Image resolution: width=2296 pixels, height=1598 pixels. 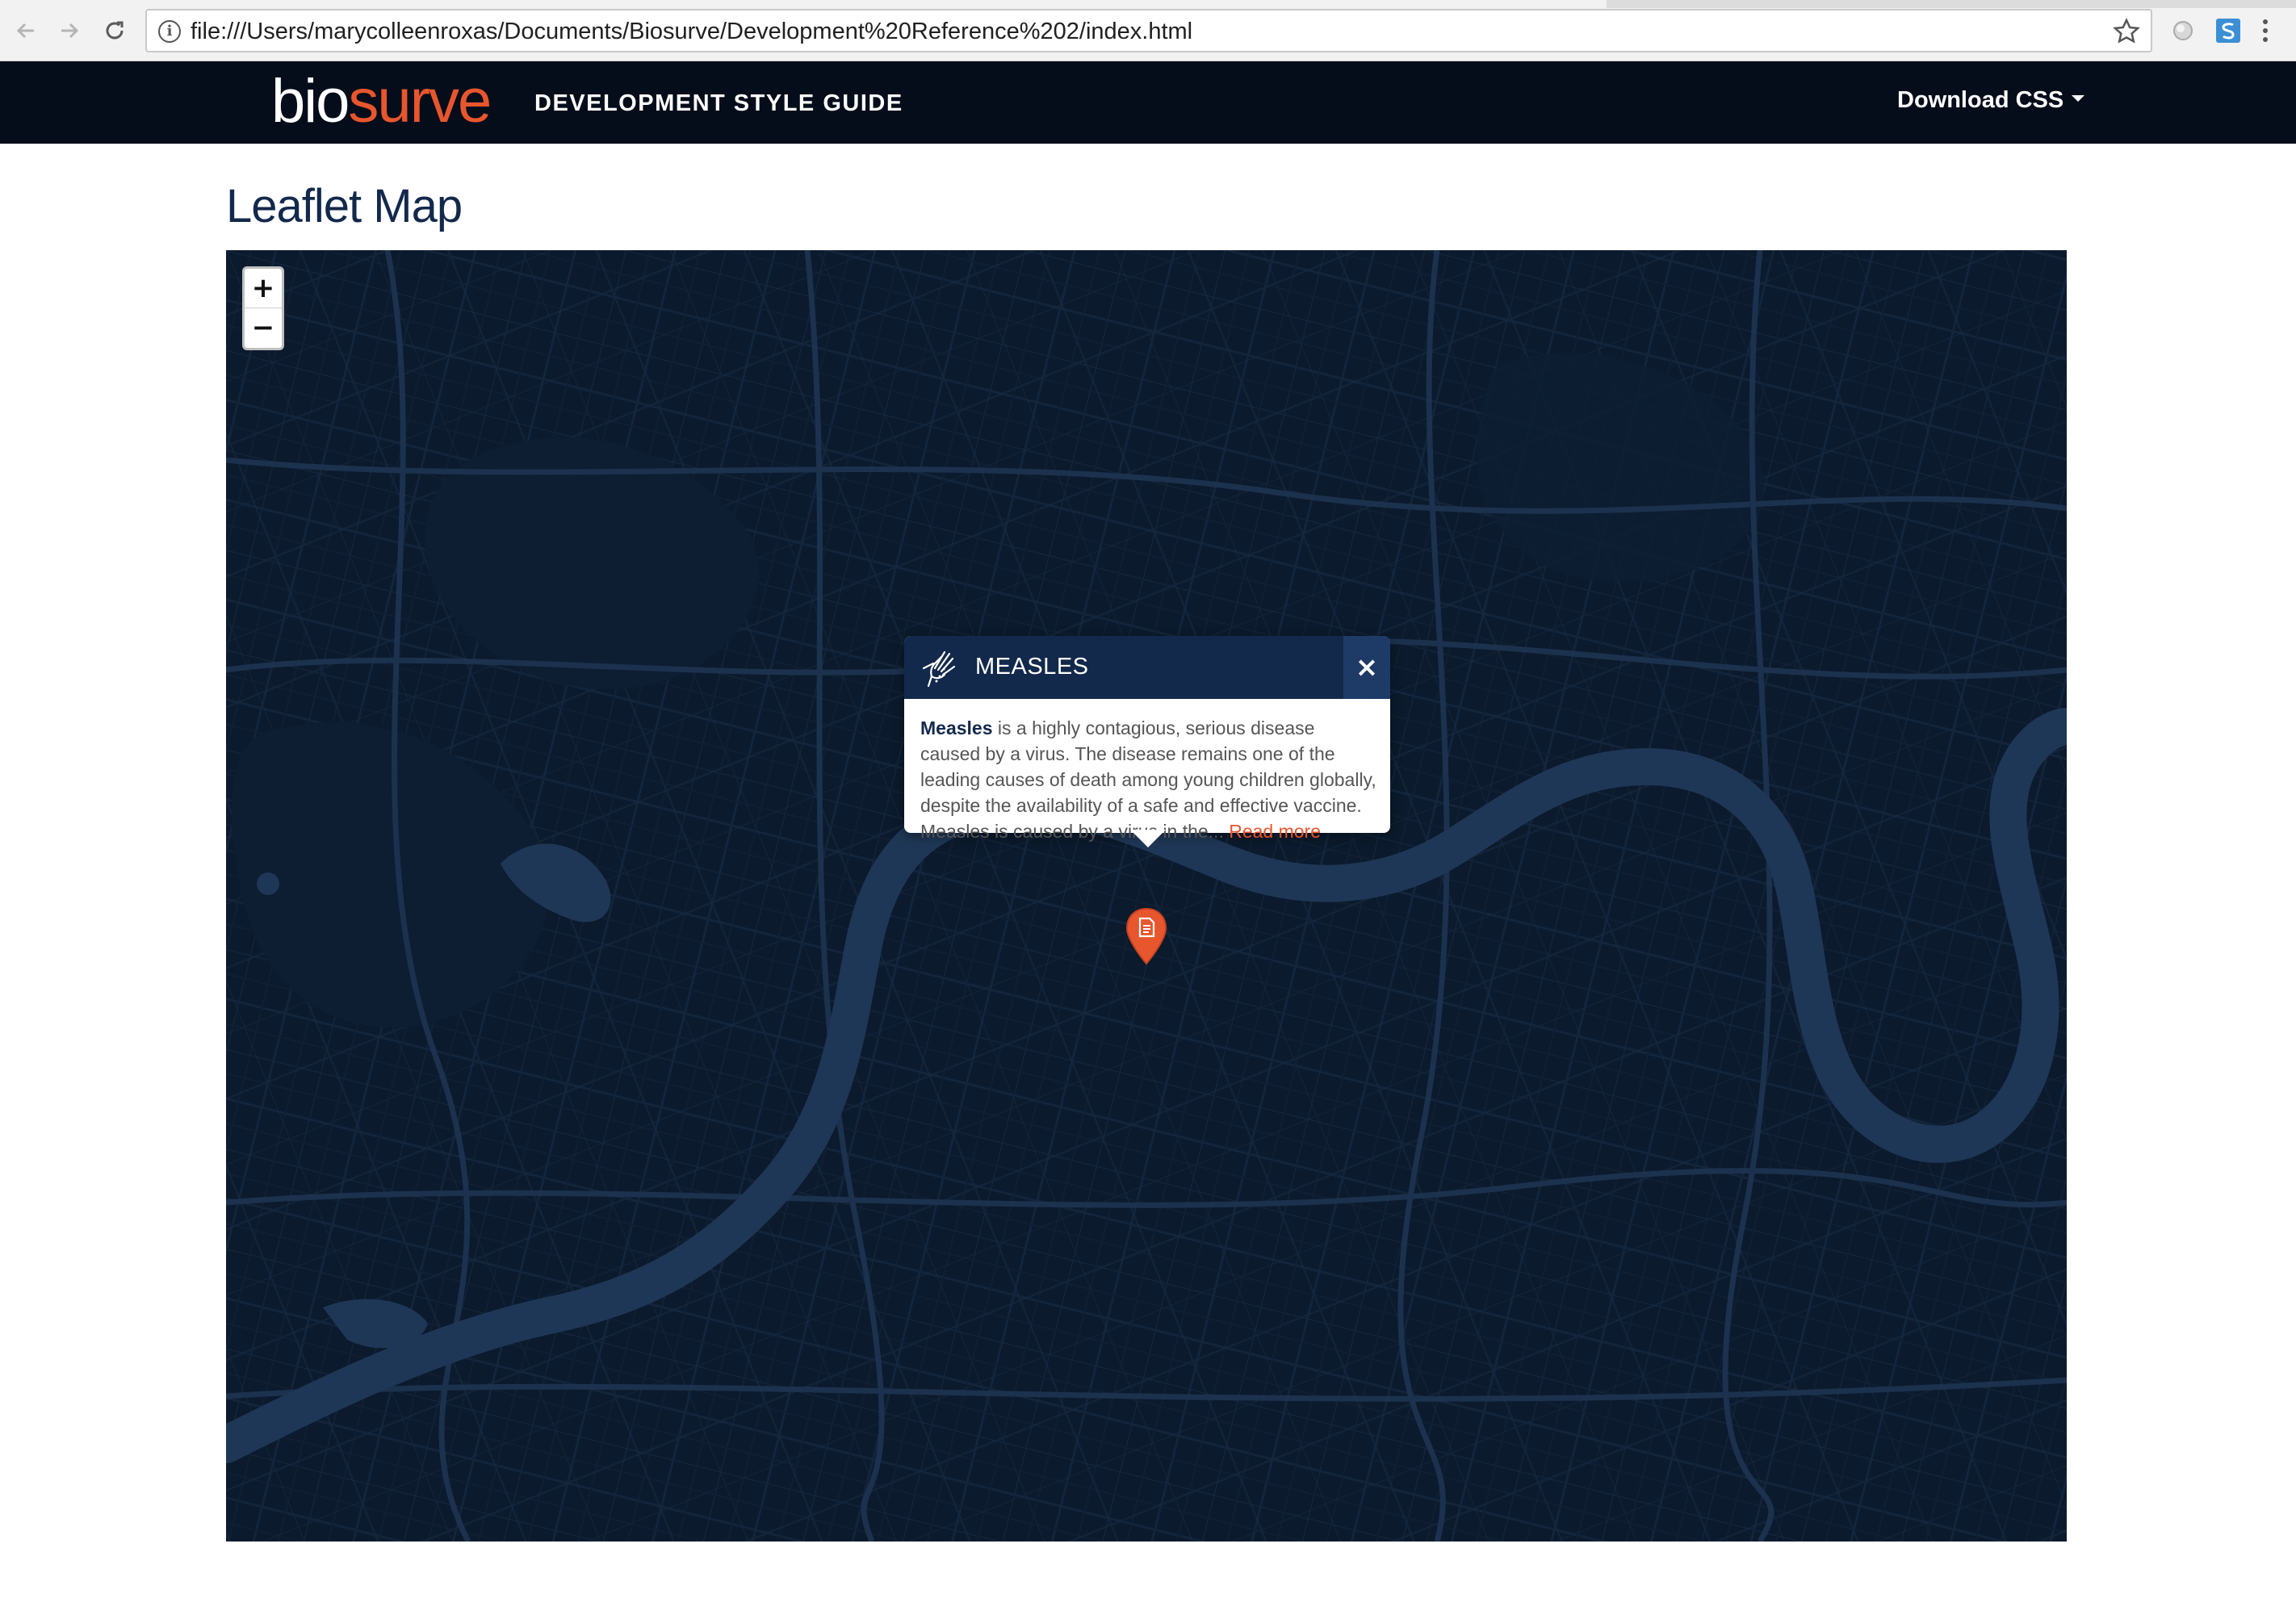 I want to click on arrow-right-icon, so click(x=70, y=31).